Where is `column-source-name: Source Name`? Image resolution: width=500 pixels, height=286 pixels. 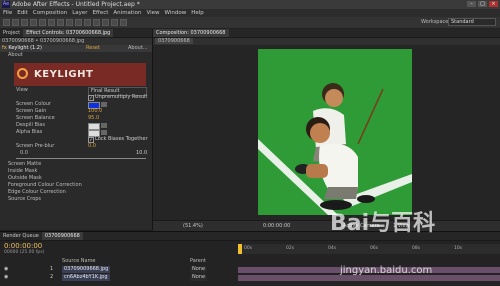 column-source-name: Source Name is located at coordinates (79, 261).